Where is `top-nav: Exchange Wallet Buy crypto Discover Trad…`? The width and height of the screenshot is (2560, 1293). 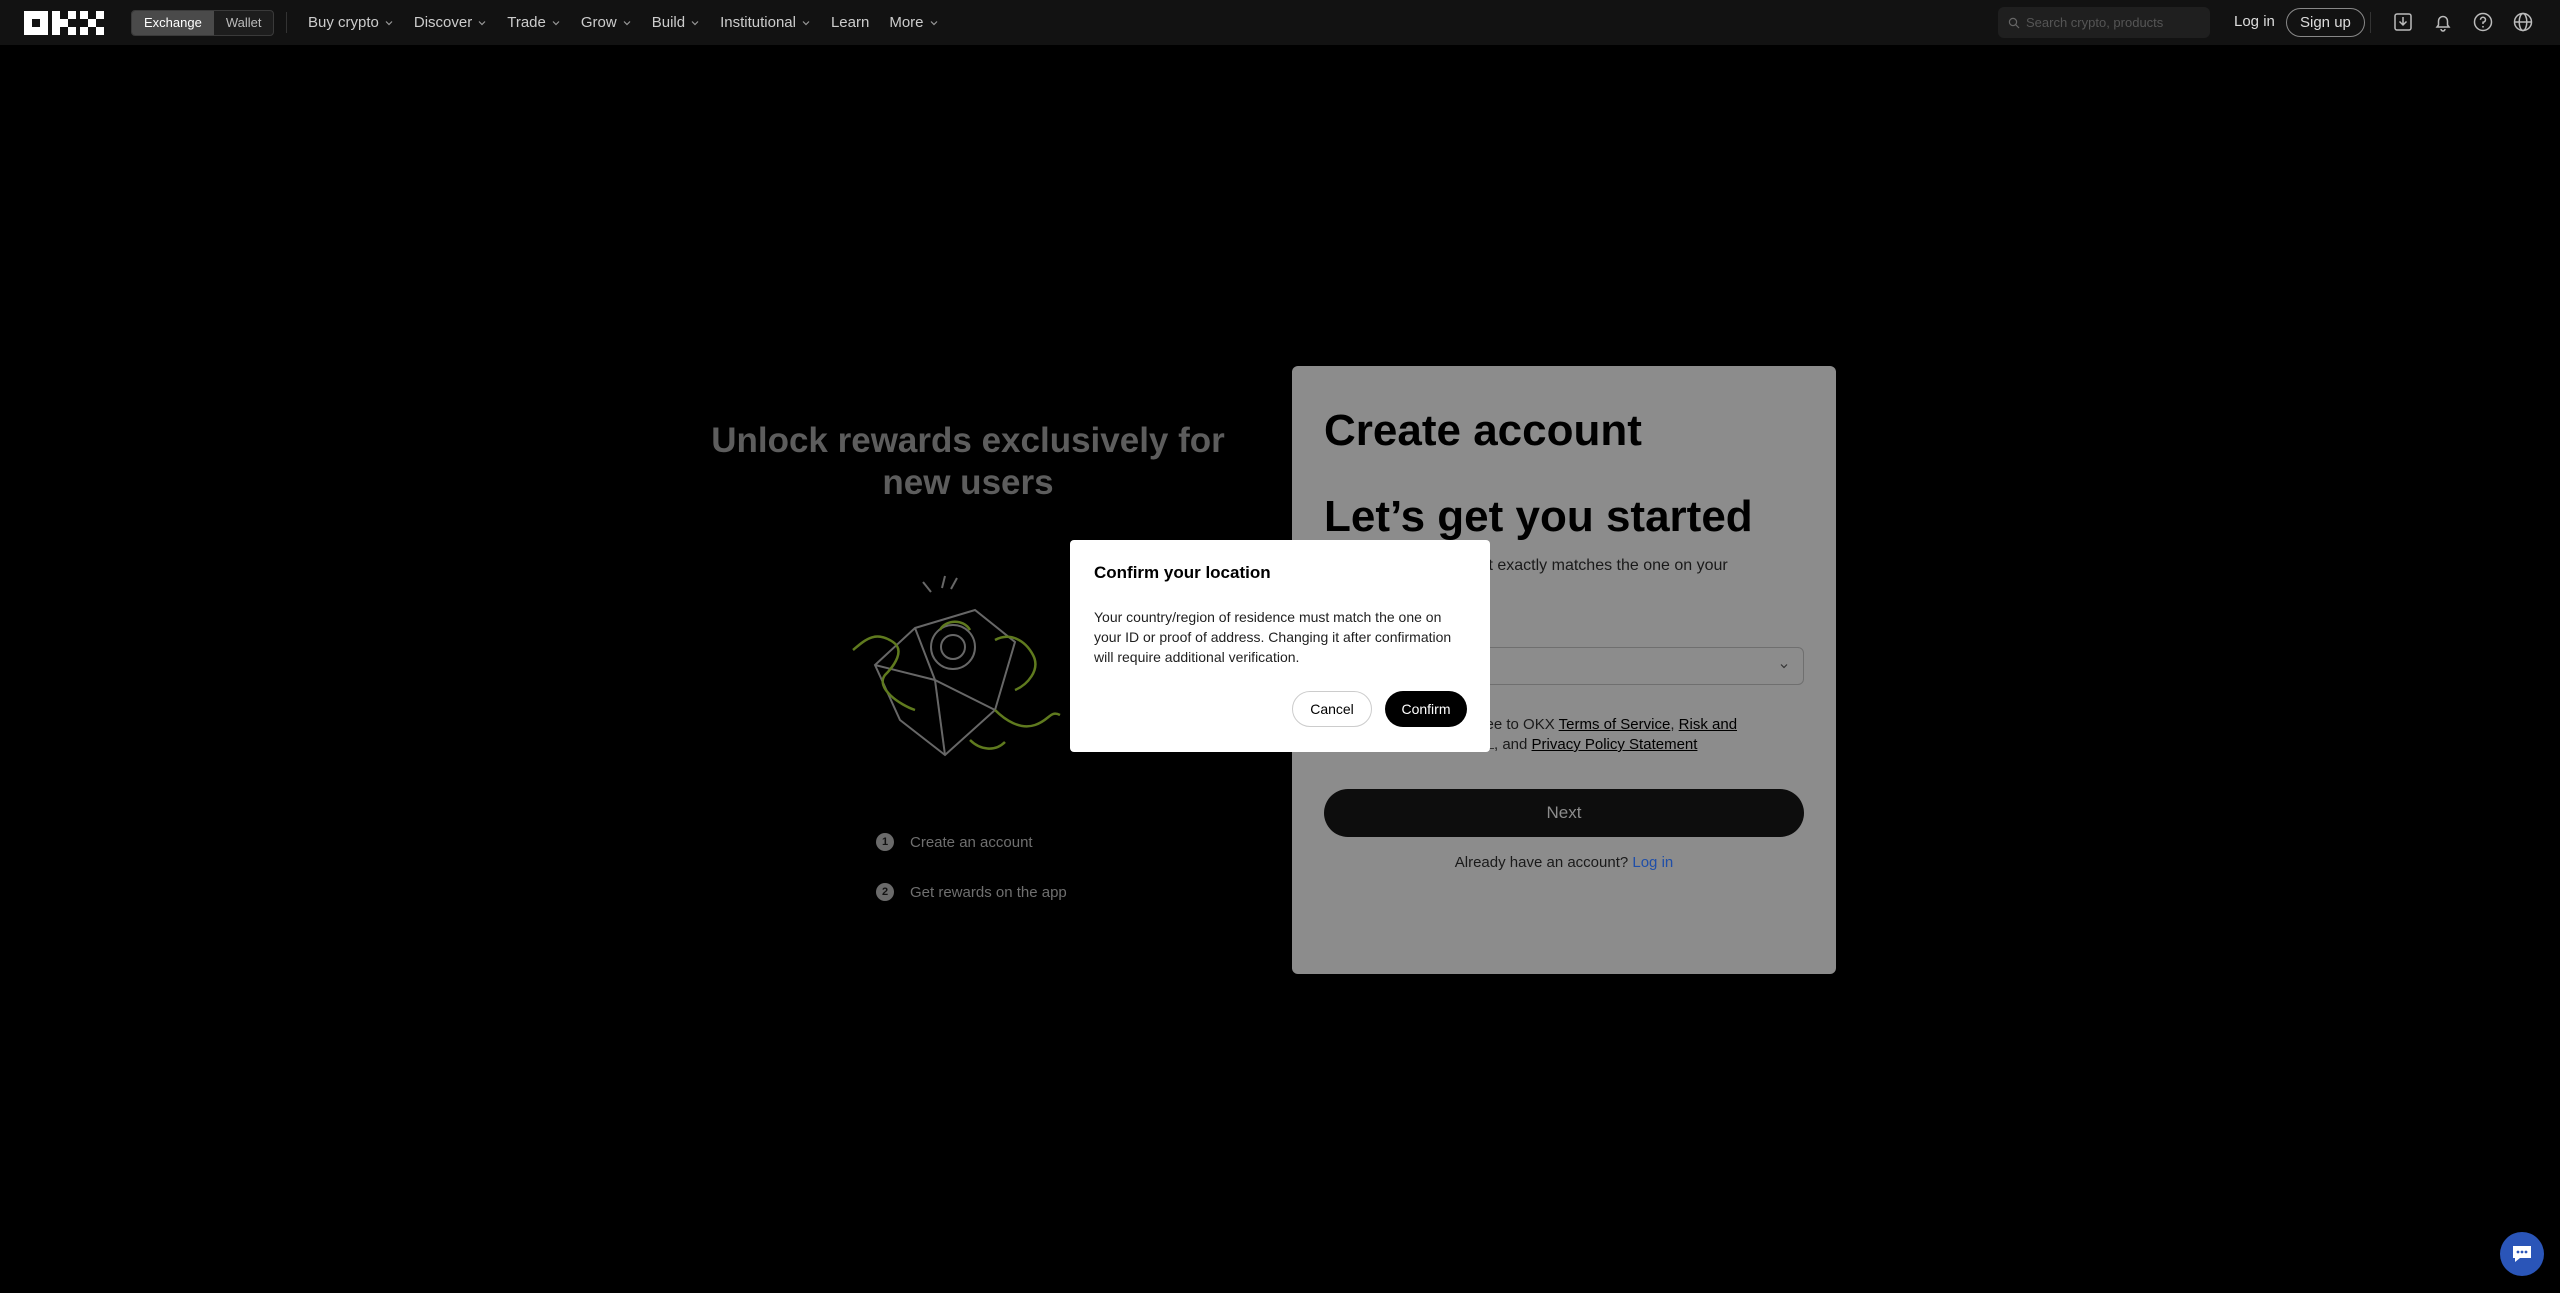
top-nav: Exchange Wallet Buy crypto Discover Trad… is located at coordinates (1280, 22).